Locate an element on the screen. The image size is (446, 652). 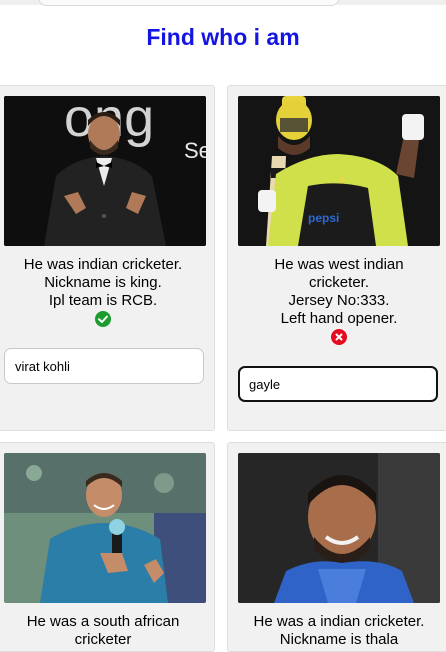
clue-text-3: He was a south african cricketer is located at coordinates (104, 631).